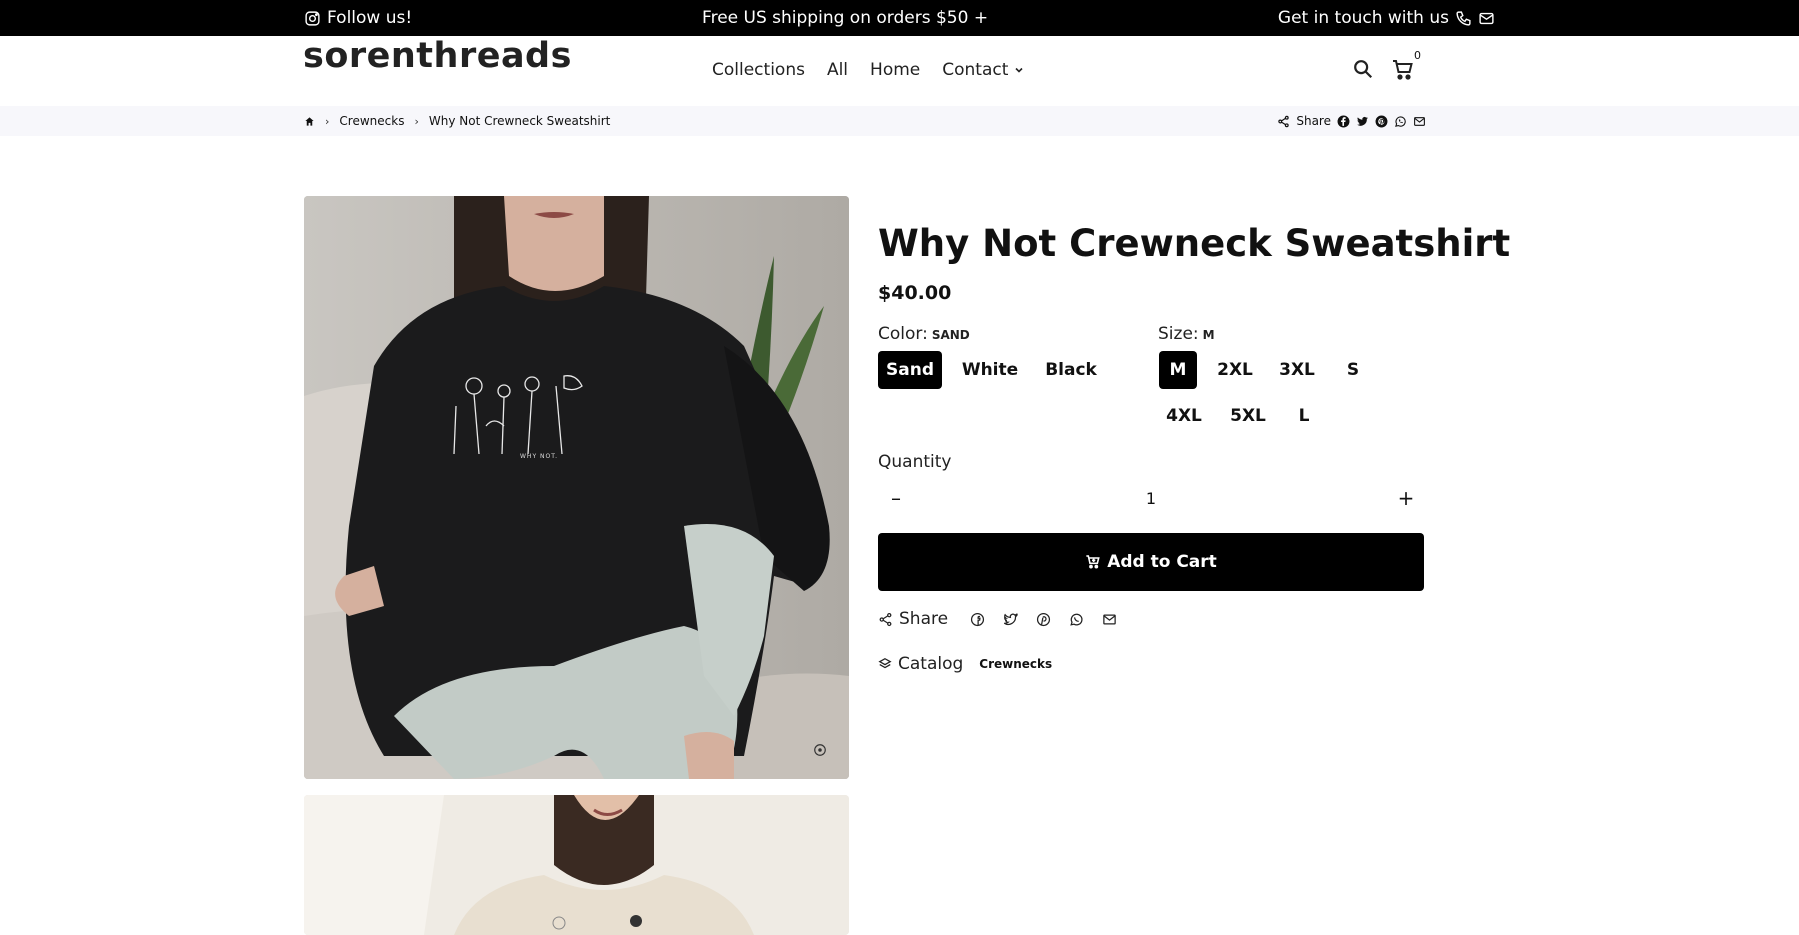 Image resolution: width=1799 pixels, height=935 pixels. What do you see at coordinates (539, 456) in the screenshot?
I see `svg-text: WHY NOT.` at bounding box center [539, 456].